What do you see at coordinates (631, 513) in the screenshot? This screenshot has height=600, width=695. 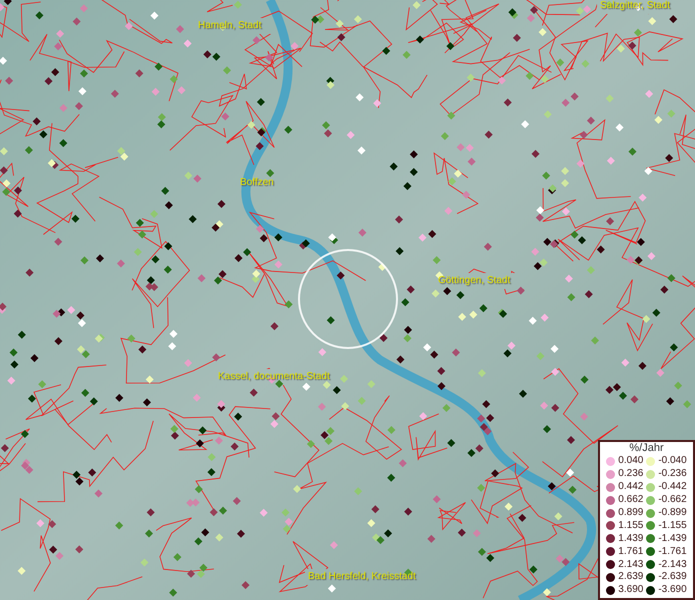 I see `legend-value: 0.899` at bounding box center [631, 513].